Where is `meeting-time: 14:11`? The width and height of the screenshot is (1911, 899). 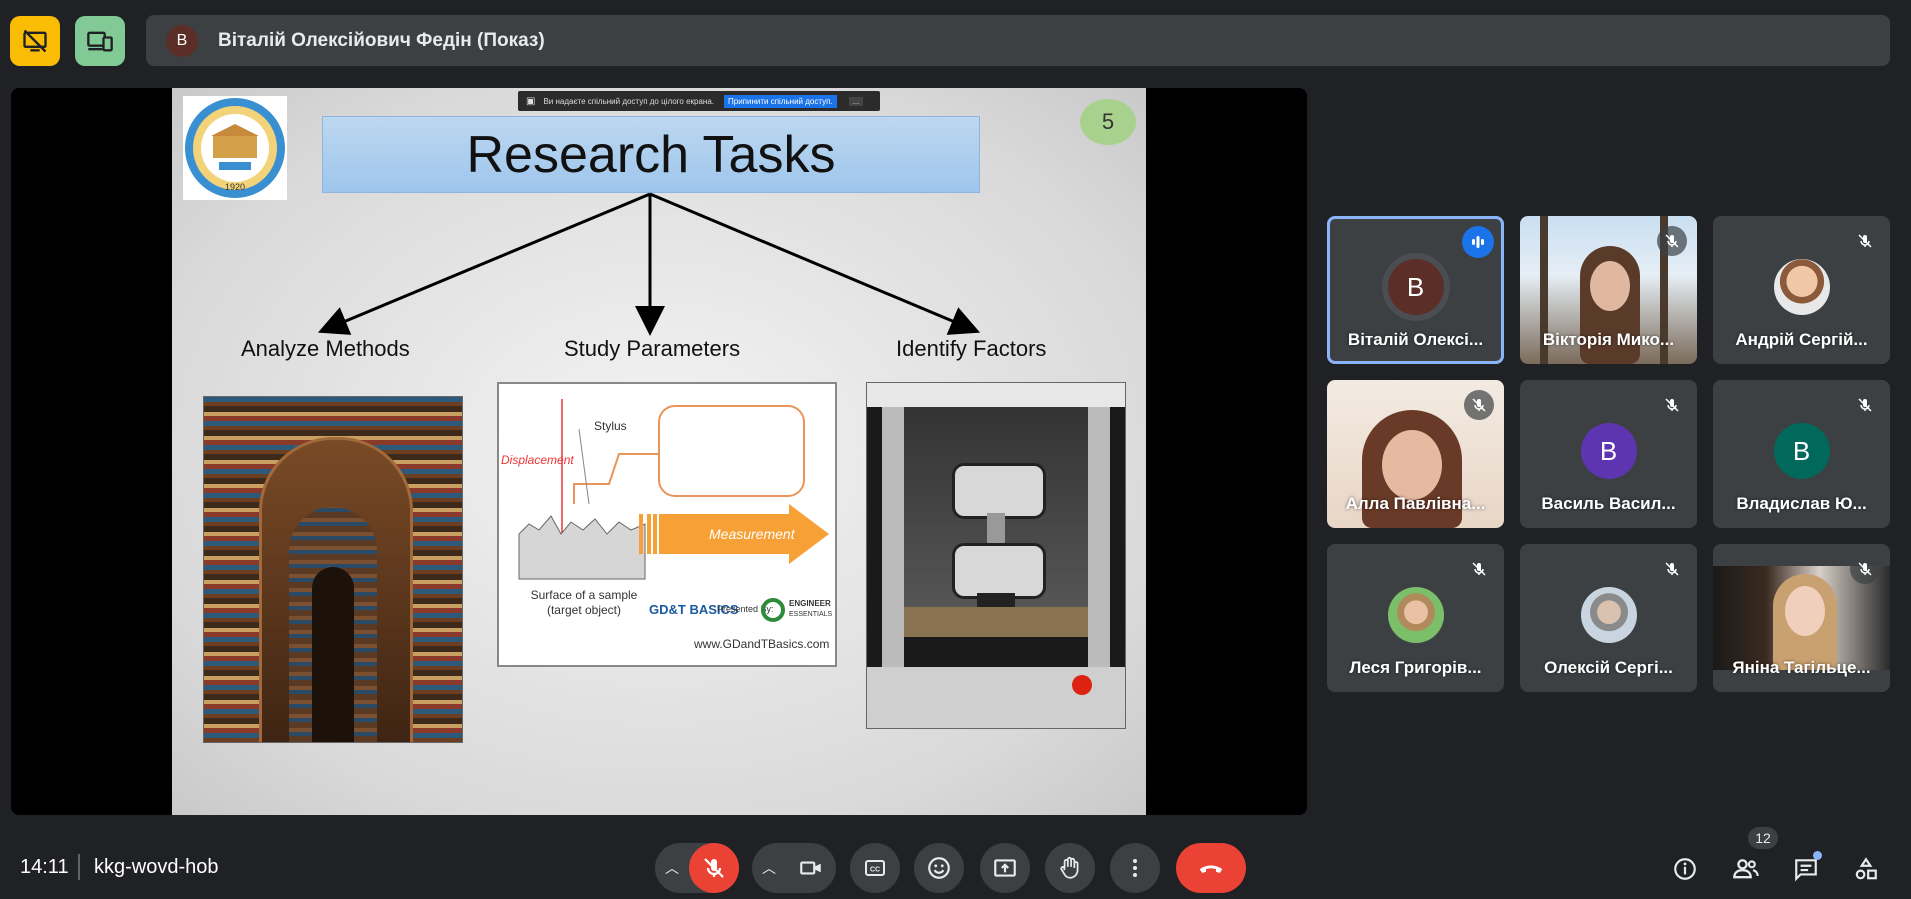 meeting-time: 14:11 is located at coordinates (44, 867).